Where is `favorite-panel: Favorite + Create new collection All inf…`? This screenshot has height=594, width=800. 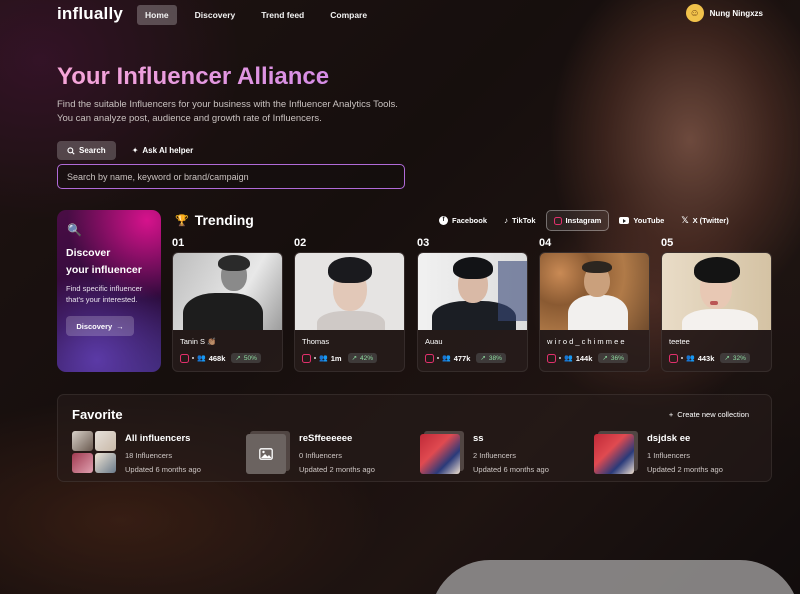
favorite-panel: Favorite + Create new collection All inf… is located at coordinates (414, 438).